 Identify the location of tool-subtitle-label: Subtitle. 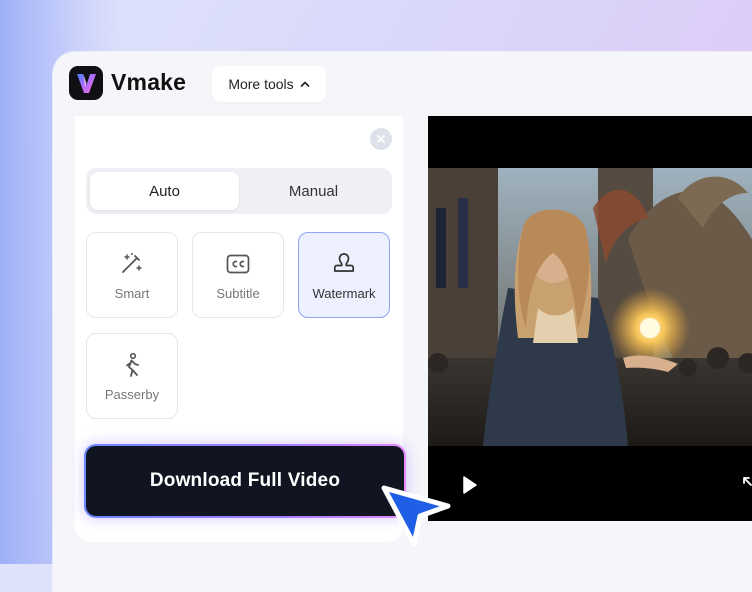
(238, 293).